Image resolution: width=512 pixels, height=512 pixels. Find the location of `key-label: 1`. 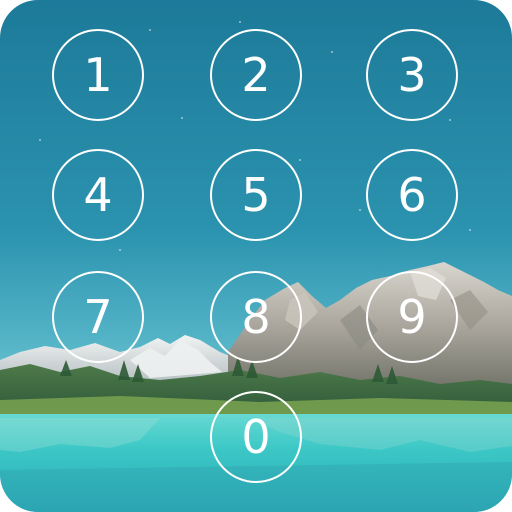

key-label: 1 is located at coordinates (98, 75).